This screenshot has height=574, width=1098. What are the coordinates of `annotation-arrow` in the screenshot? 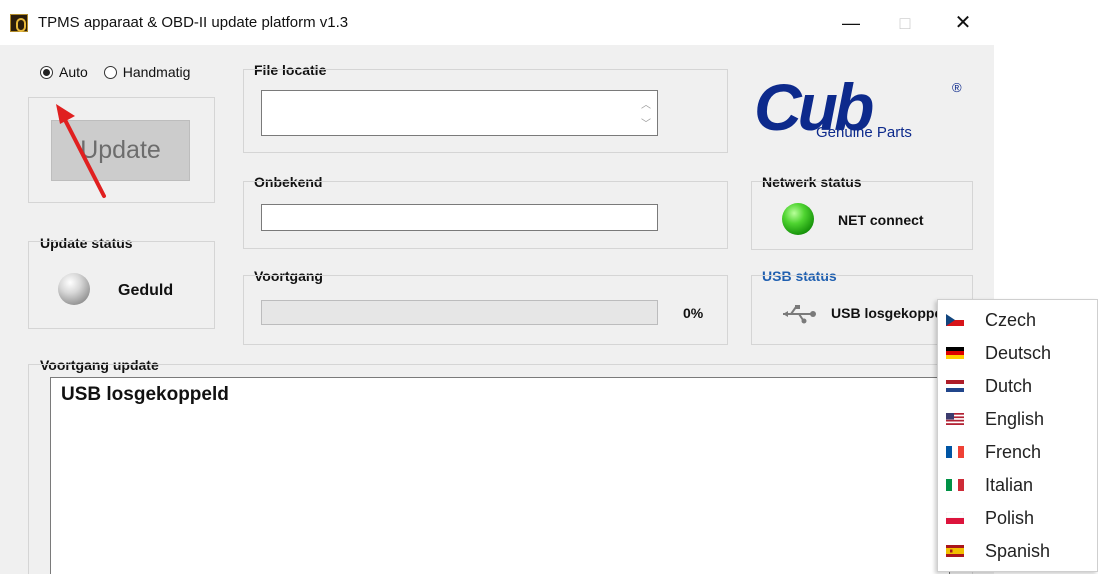 It's located at (81, 151).